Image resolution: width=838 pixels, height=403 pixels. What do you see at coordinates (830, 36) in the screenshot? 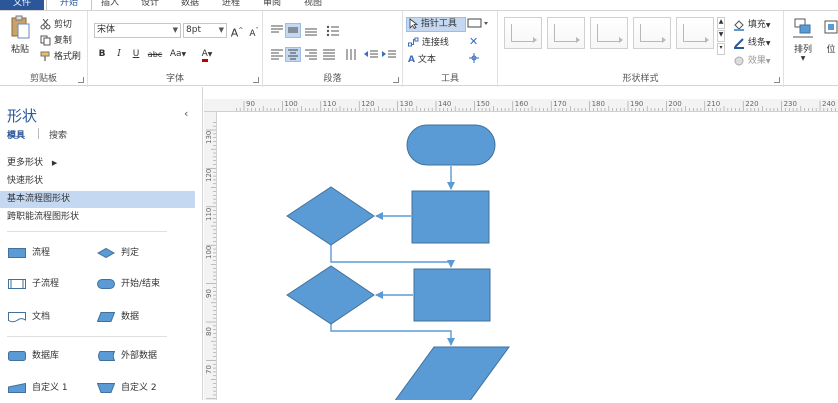
I see `position-button: 位` at bounding box center [830, 36].